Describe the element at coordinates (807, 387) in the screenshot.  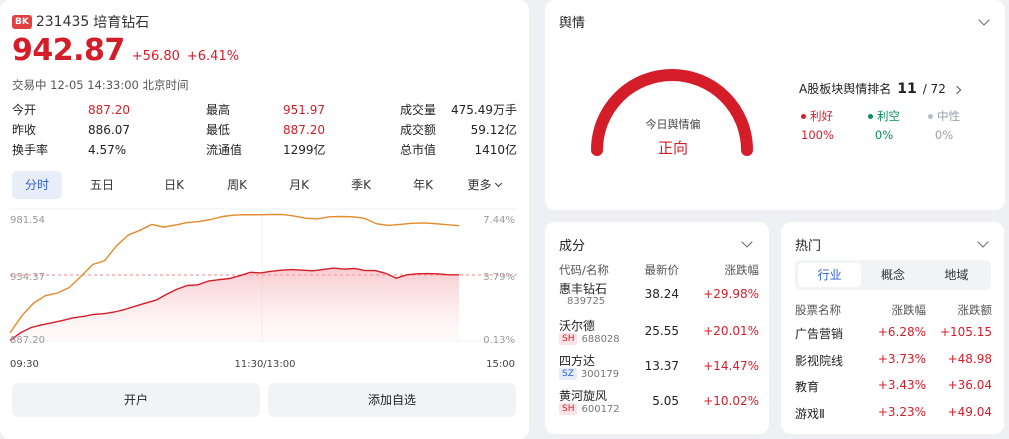
I see `sector-name: 教育` at that location.